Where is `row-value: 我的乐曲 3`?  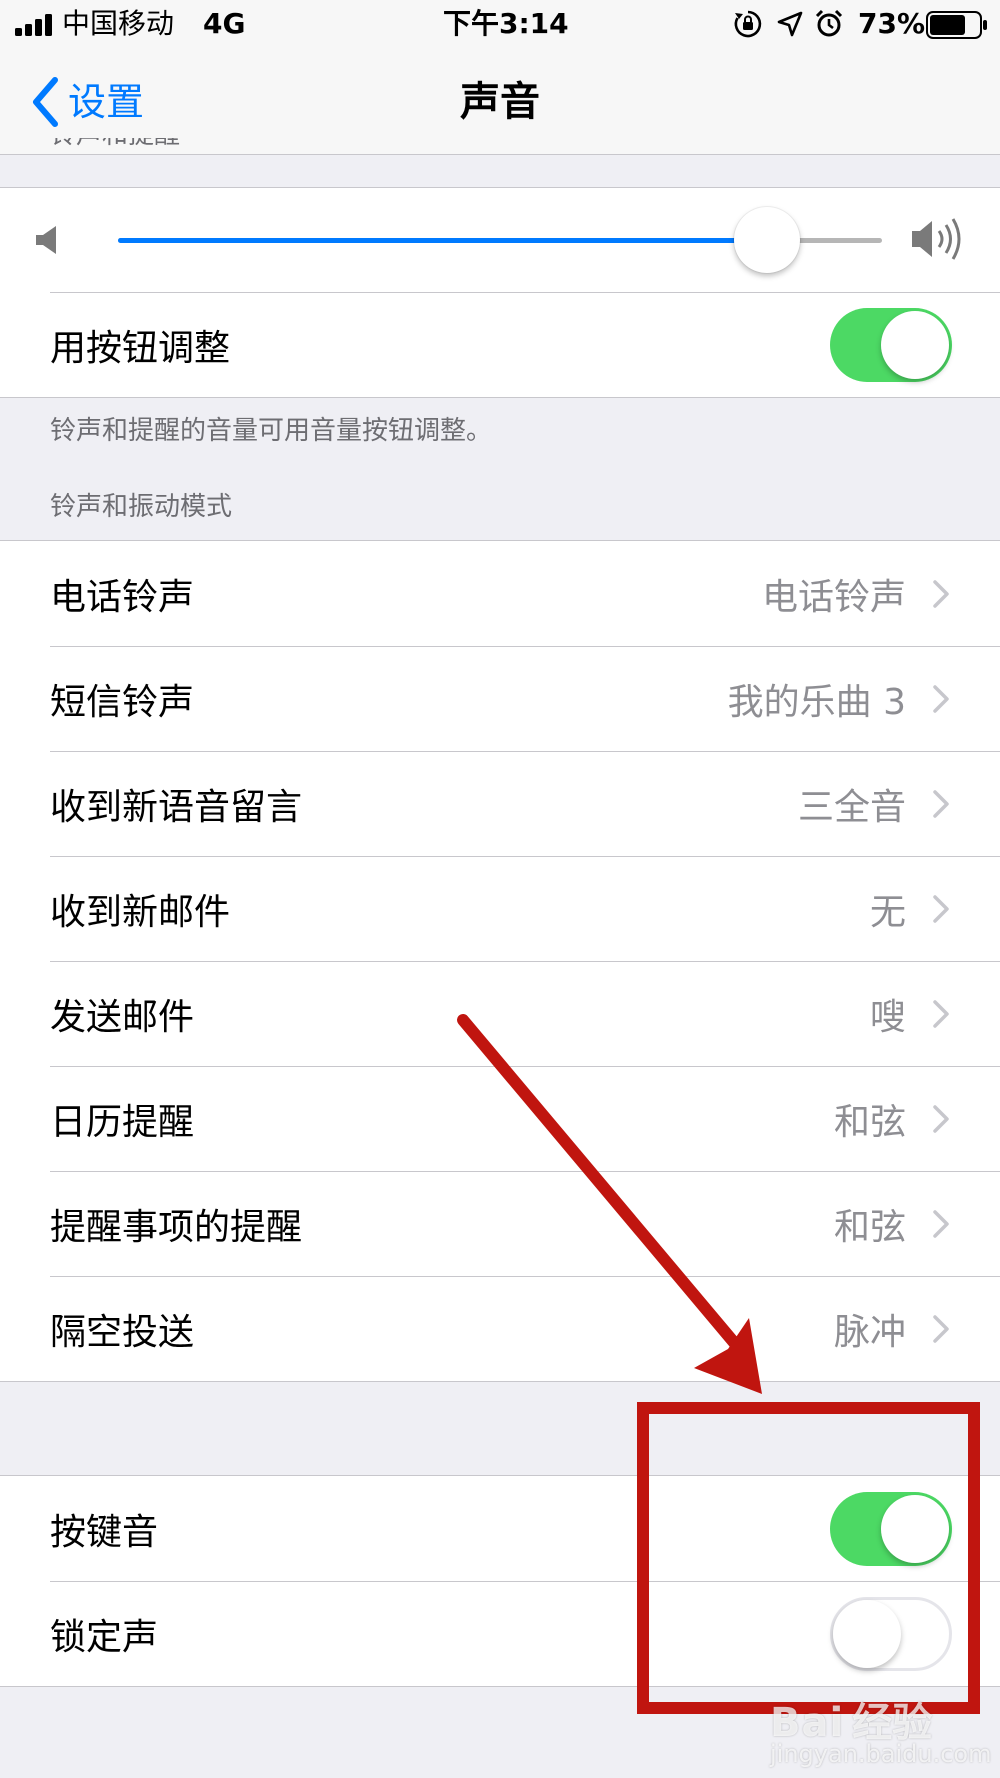
row-value: 我的乐曲 3 is located at coordinates (816, 702).